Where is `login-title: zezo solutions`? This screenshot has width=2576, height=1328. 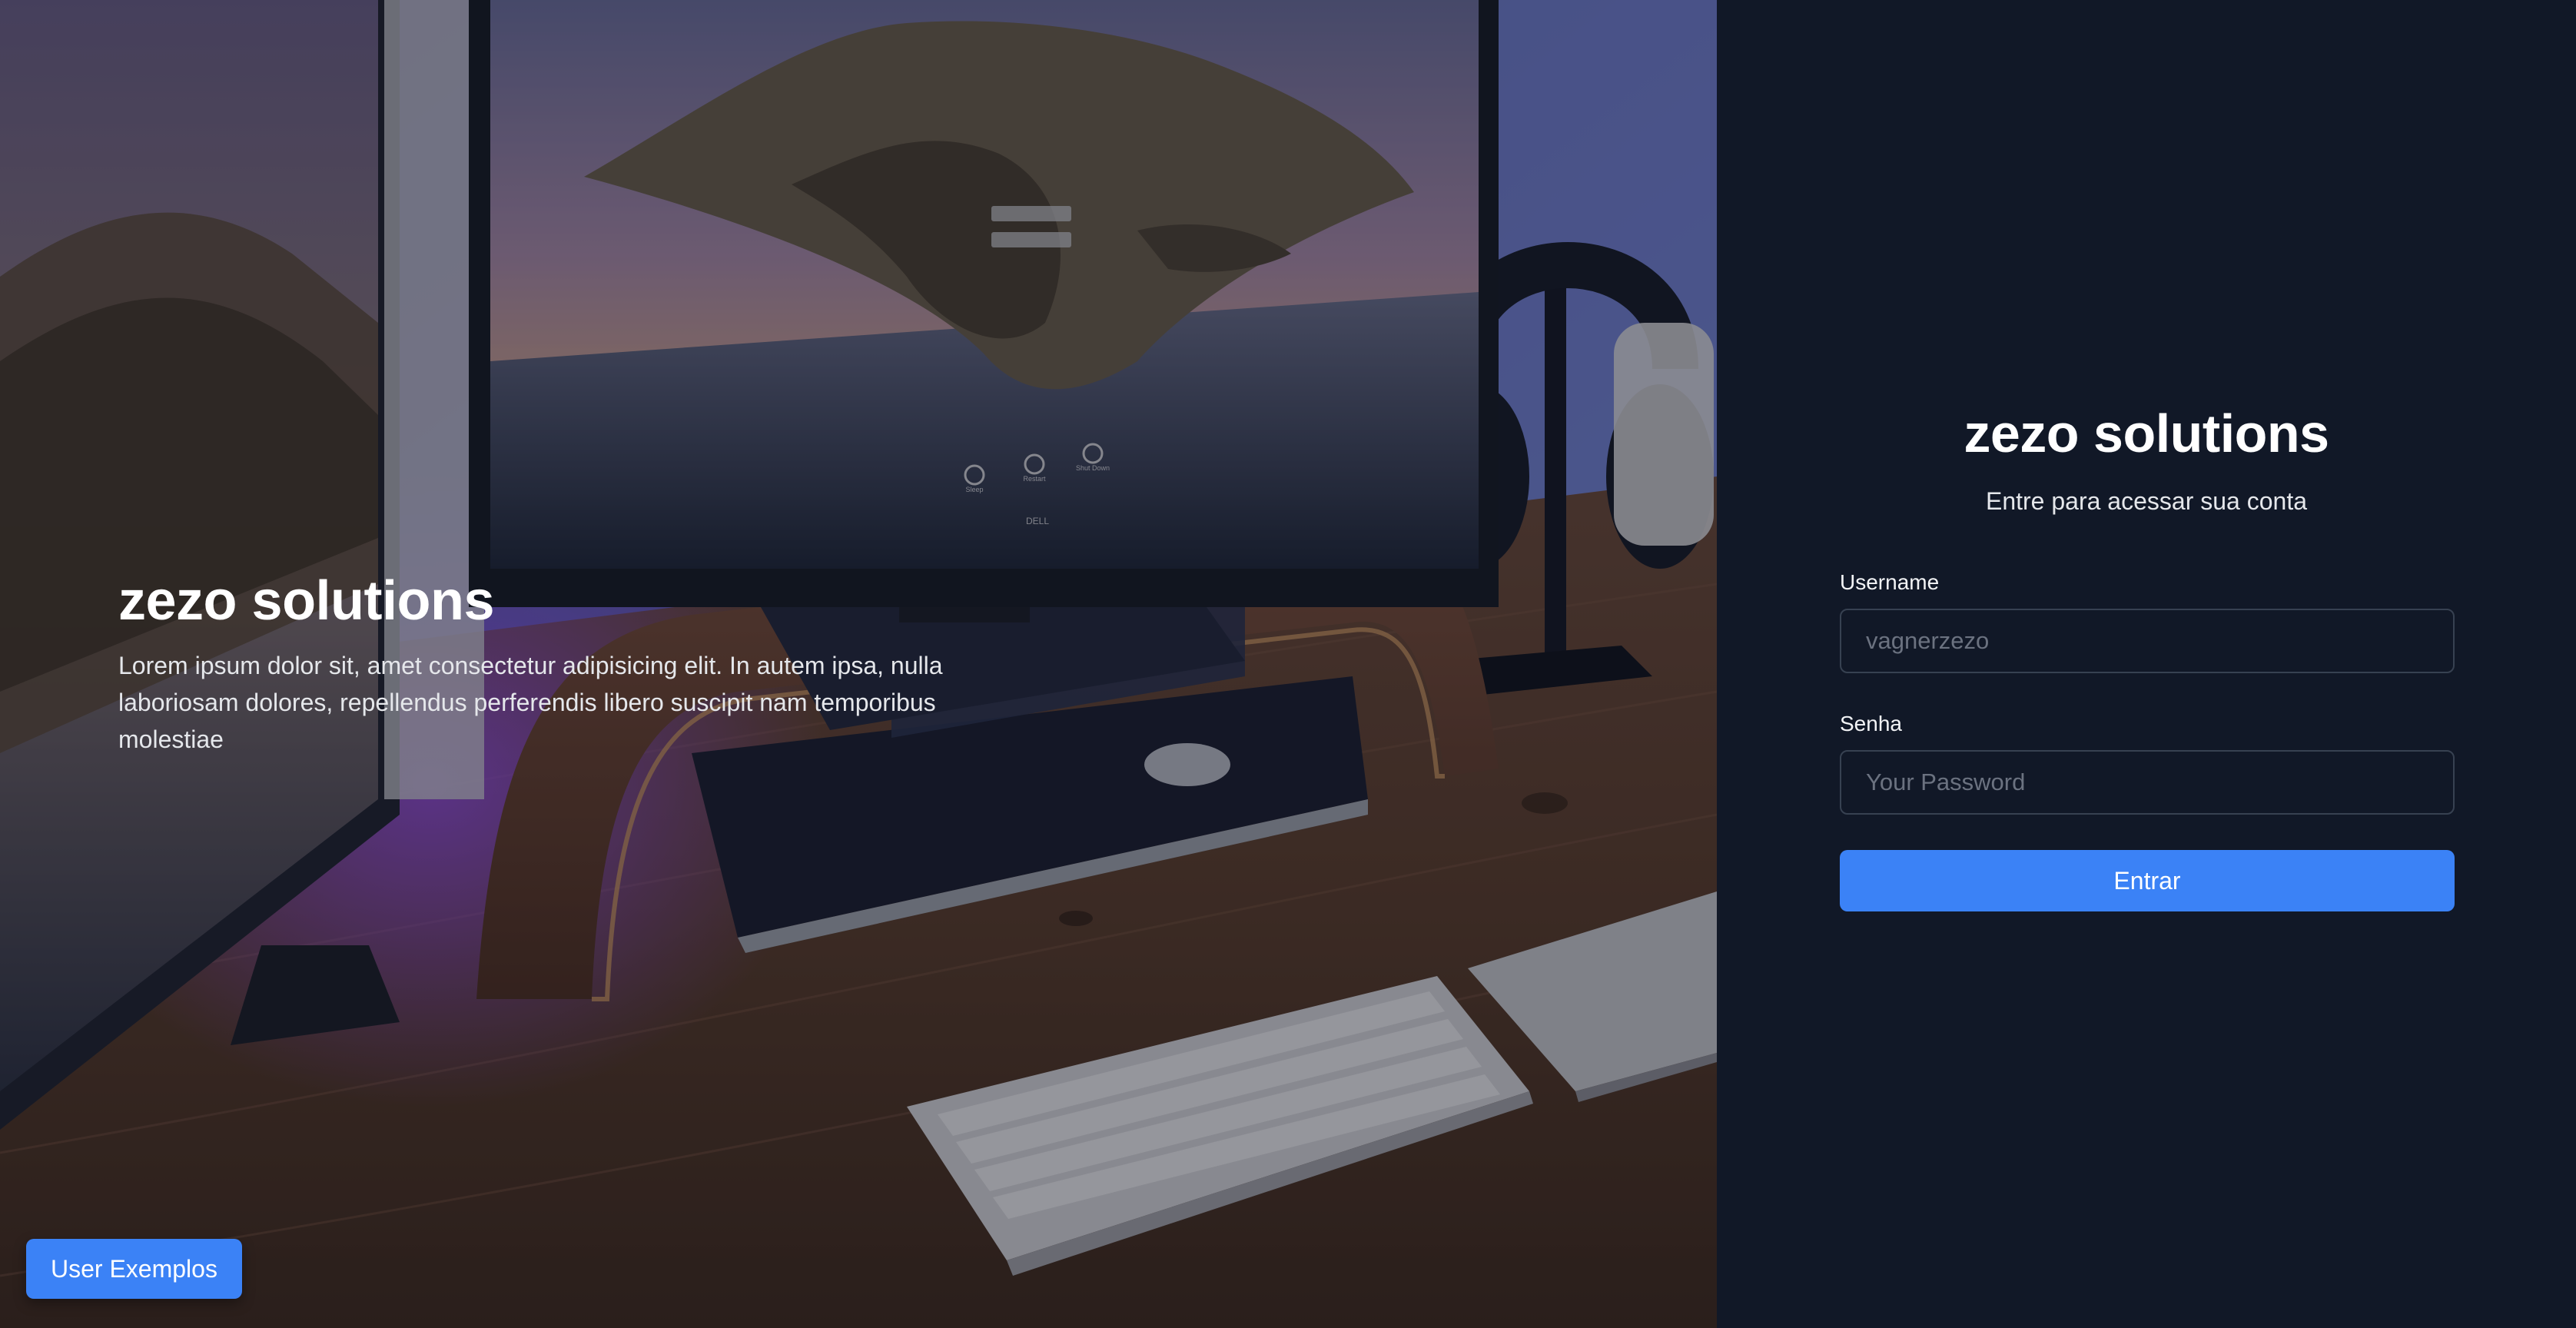
login-title: zezo solutions is located at coordinates (2146, 433).